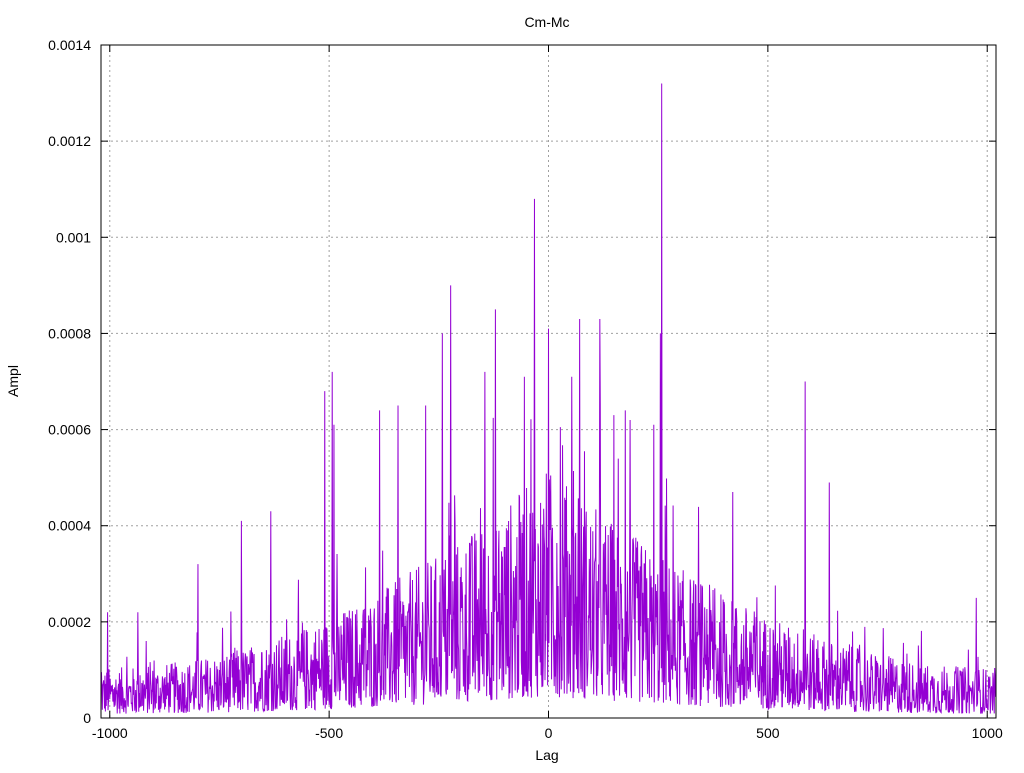 This screenshot has width=1024, height=773. What do you see at coordinates (546, 755) in the screenshot?
I see `x-axis-label: Lag` at bounding box center [546, 755].